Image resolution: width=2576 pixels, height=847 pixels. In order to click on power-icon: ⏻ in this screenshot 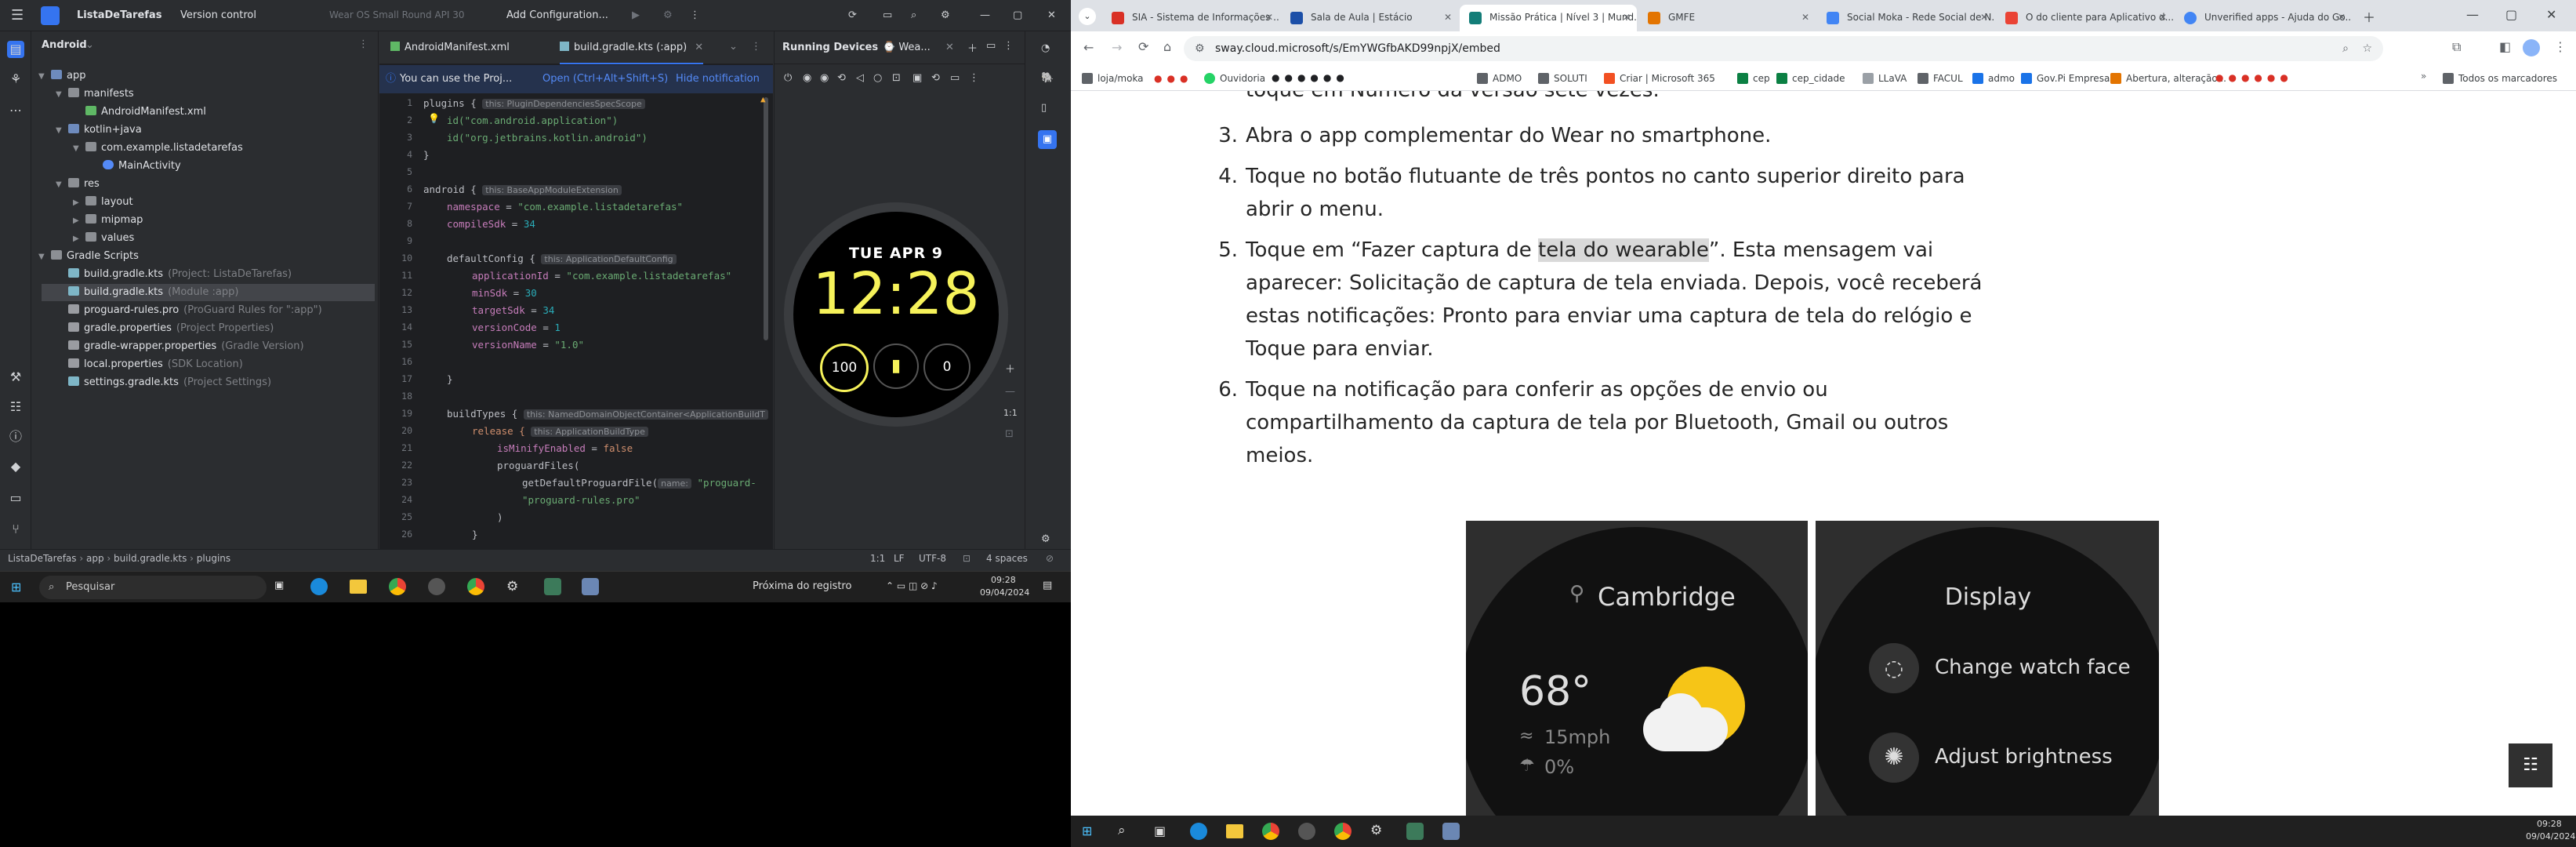, I will do `click(788, 78)`.